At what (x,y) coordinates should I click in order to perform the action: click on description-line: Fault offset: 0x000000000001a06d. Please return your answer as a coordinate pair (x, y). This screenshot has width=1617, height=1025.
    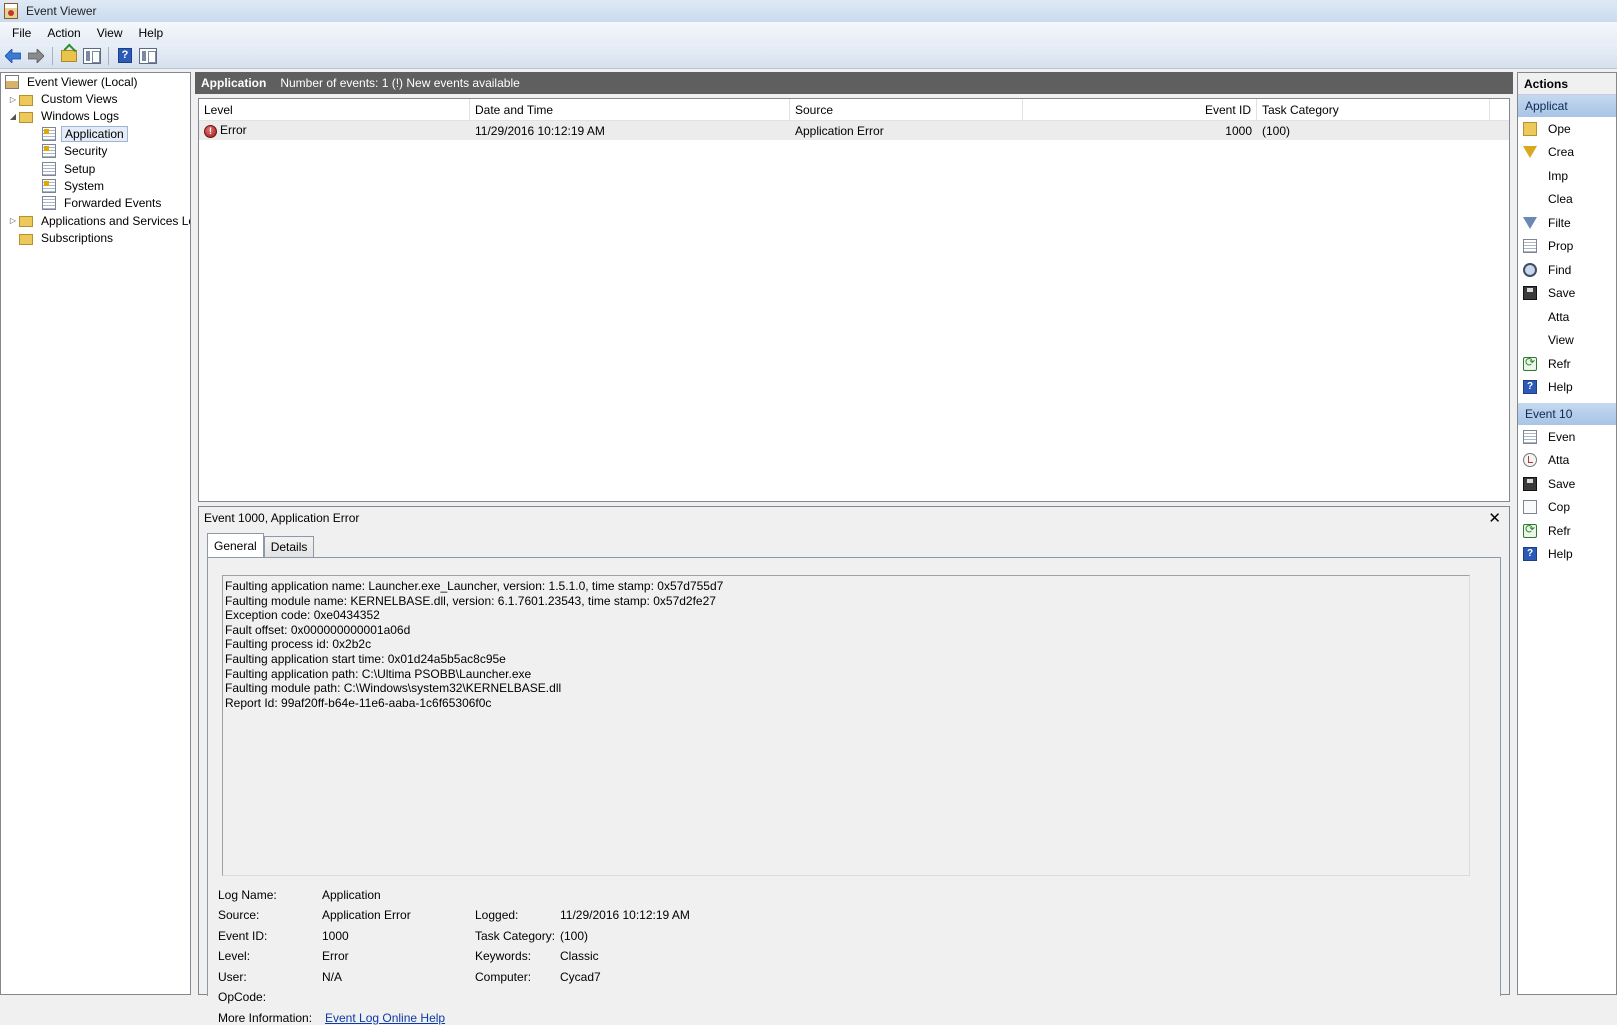
    Looking at the image, I should click on (318, 629).